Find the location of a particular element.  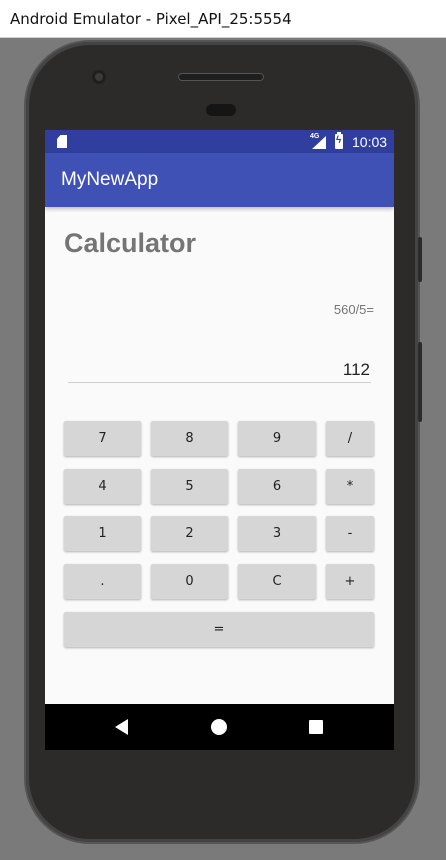

key-3: 3 is located at coordinates (277, 533).